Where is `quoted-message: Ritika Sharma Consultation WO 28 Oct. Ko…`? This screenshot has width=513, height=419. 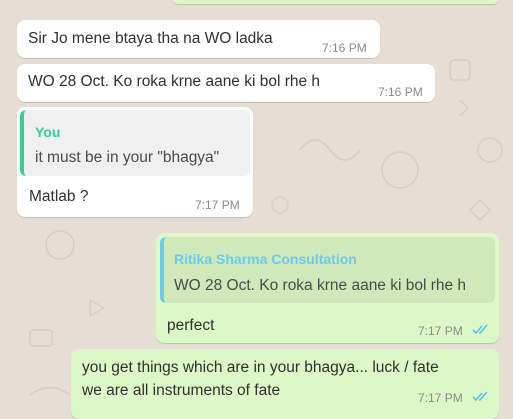
quoted-message: Ritika Sharma Consultation WO 28 Oct. Ko… is located at coordinates (327, 270).